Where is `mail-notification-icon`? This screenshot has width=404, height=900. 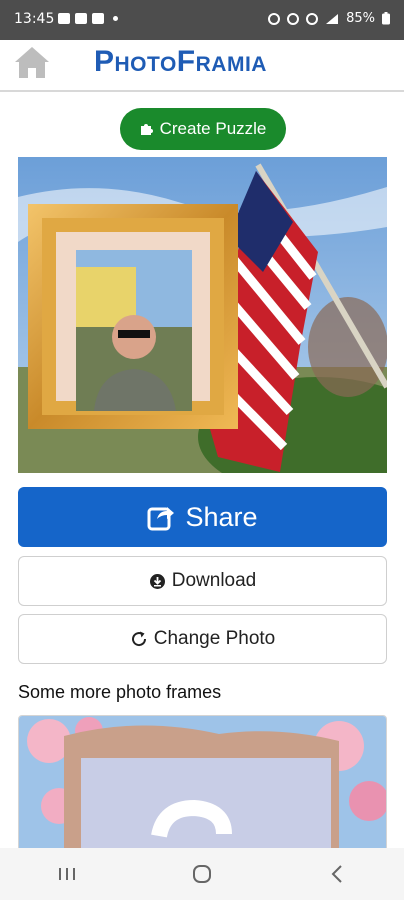 mail-notification-icon is located at coordinates (98, 18).